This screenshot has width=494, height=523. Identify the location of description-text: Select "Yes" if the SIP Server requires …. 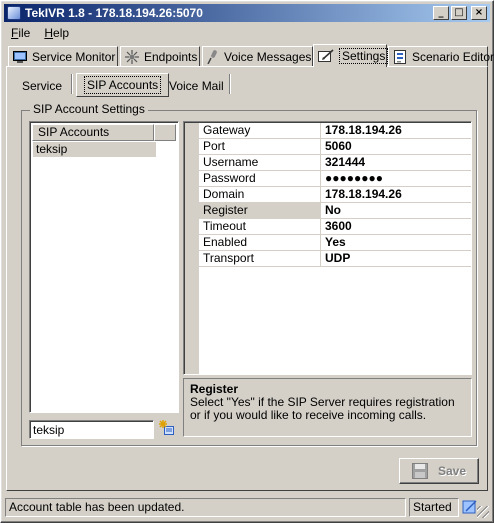
(322, 408).